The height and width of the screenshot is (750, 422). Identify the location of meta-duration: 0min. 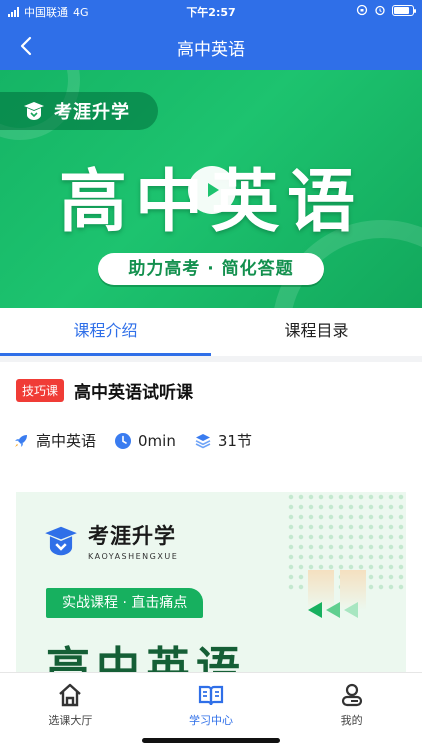
(145, 441).